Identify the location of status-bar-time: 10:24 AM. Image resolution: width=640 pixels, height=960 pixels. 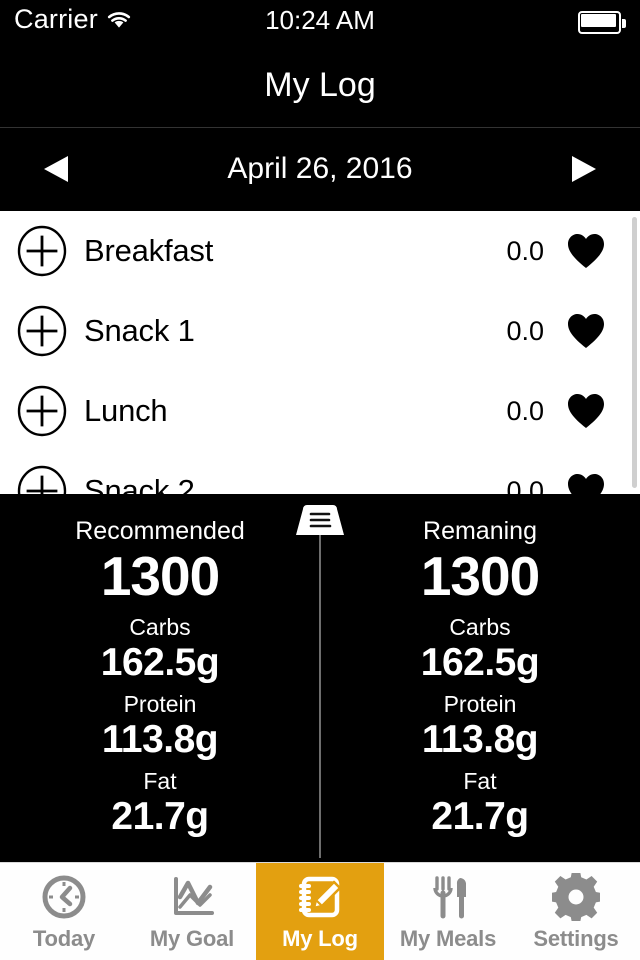
(320, 20).